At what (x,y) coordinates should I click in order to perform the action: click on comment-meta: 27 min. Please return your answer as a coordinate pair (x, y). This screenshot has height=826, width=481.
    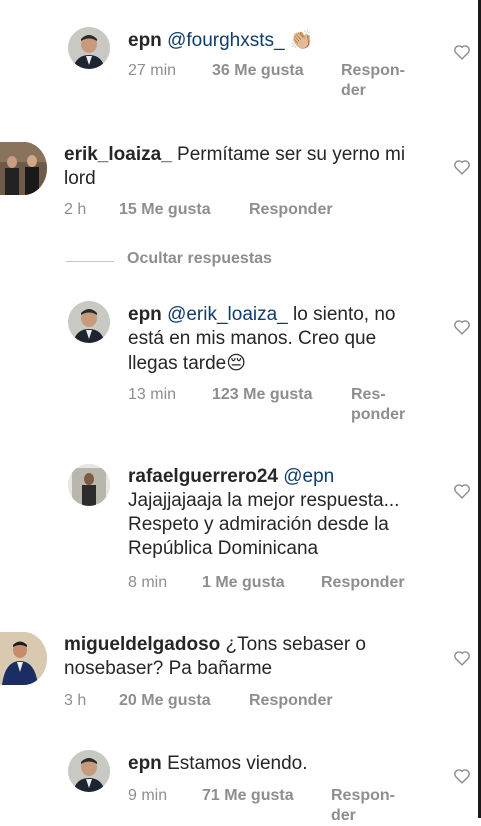
    Looking at the image, I should click on (152, 71).